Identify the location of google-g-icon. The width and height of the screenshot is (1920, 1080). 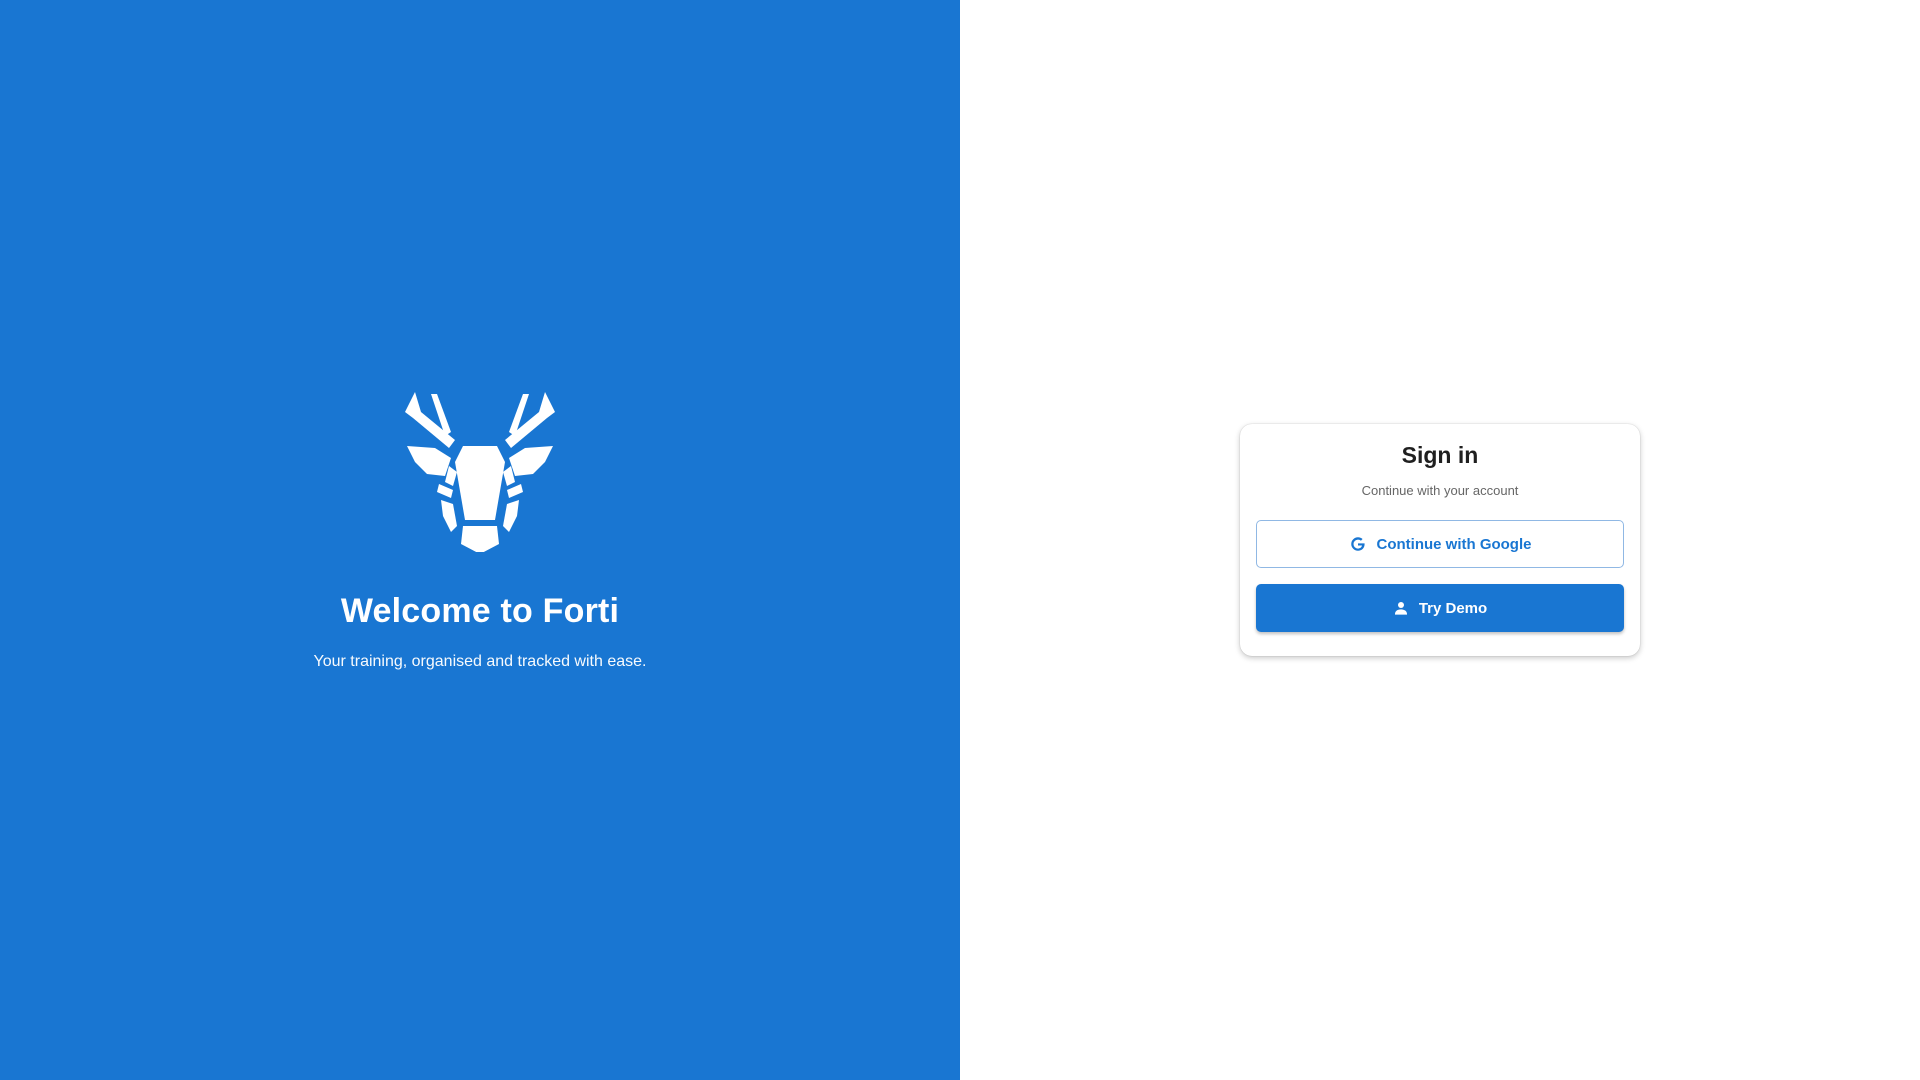
(1357, 544).